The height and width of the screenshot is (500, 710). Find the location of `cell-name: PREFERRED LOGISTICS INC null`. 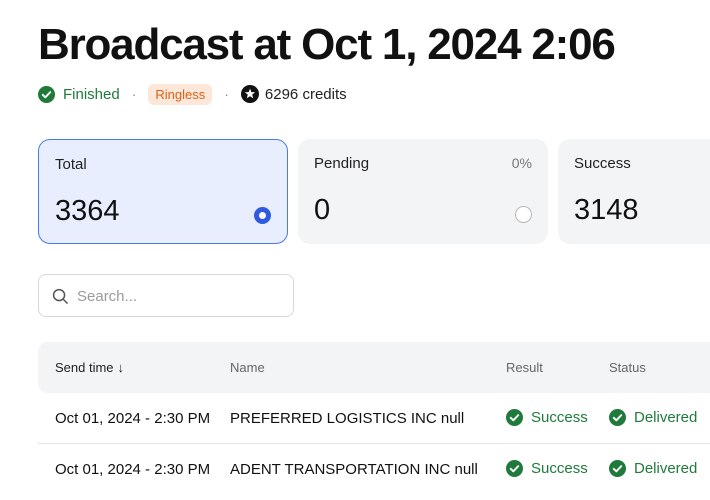

cell-name: PREFERRED LOGISTICS INC null is located at coordinates (347, 418).